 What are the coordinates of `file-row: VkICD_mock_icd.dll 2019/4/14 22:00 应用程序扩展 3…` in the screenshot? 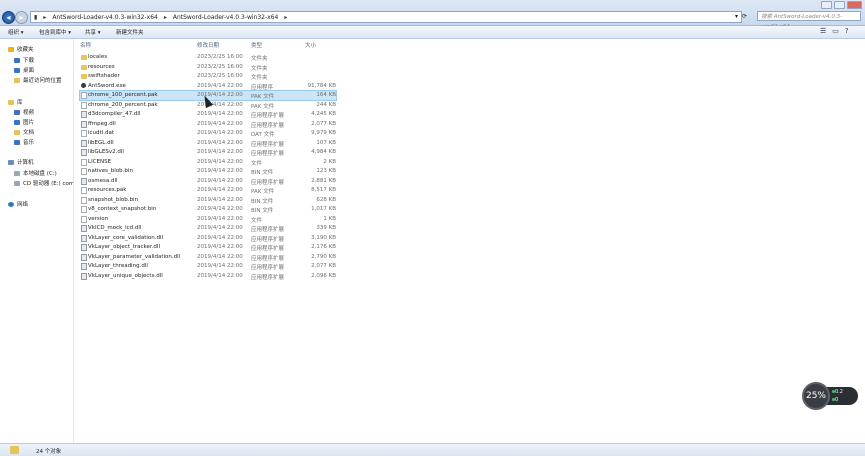 It's located at (208, 228).